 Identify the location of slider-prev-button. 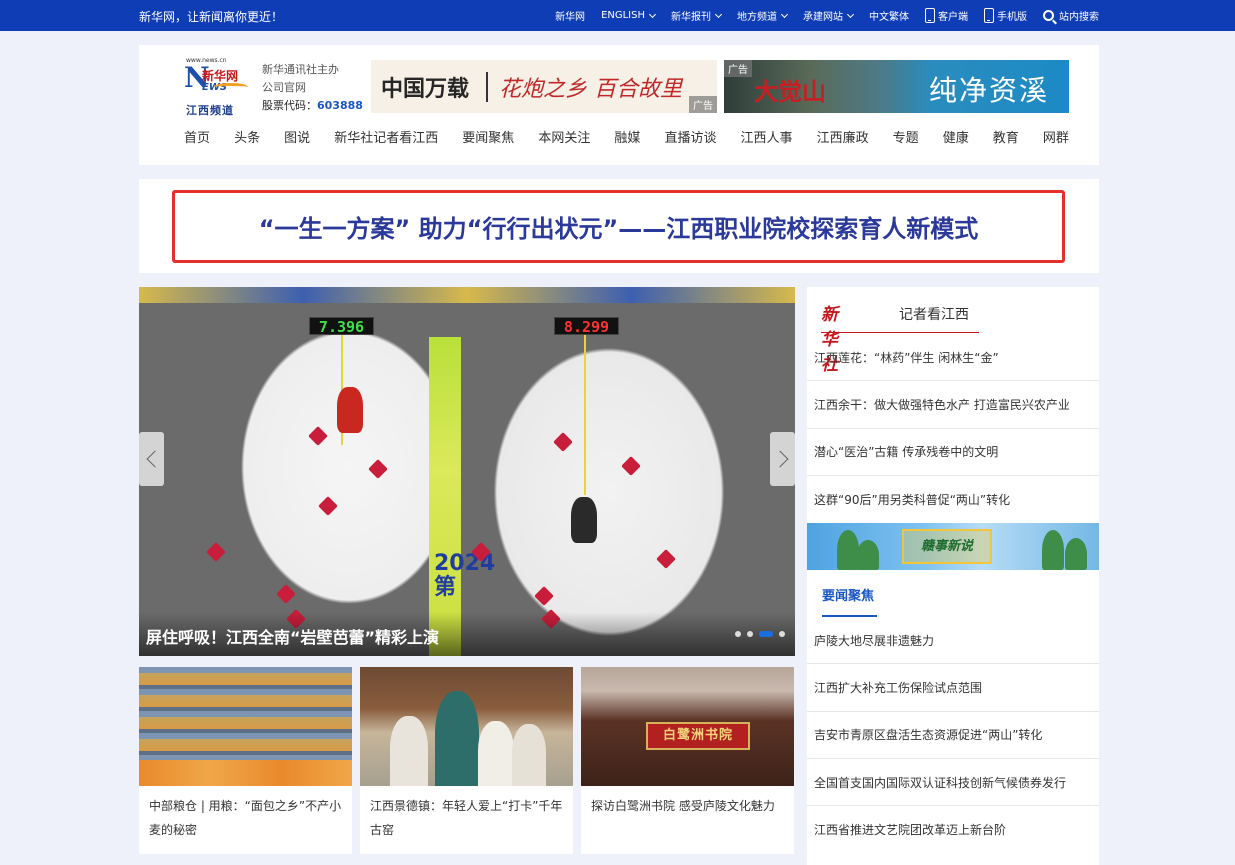
(151, 459).